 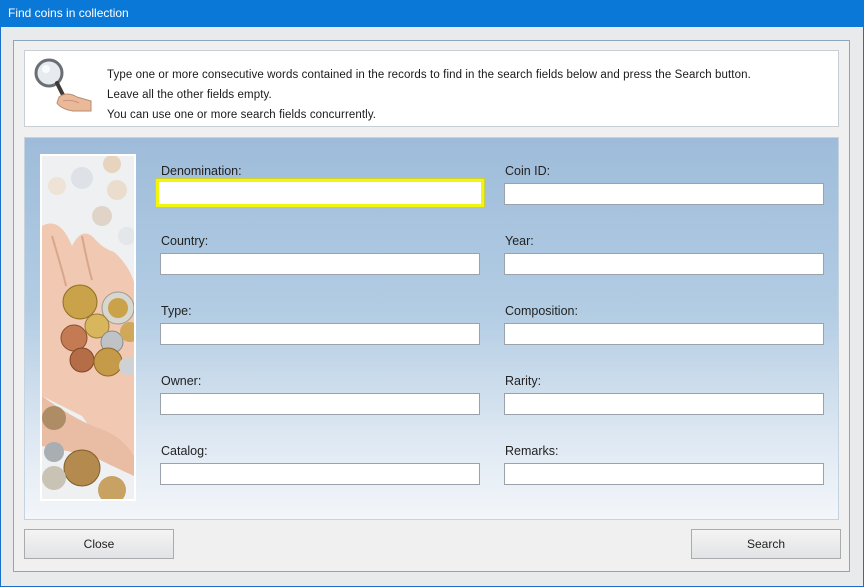 What do you see at coordinates (532, 451) in the screenshot?
I see `remarks-label: Remarks:` at bounding box center [532, 451].